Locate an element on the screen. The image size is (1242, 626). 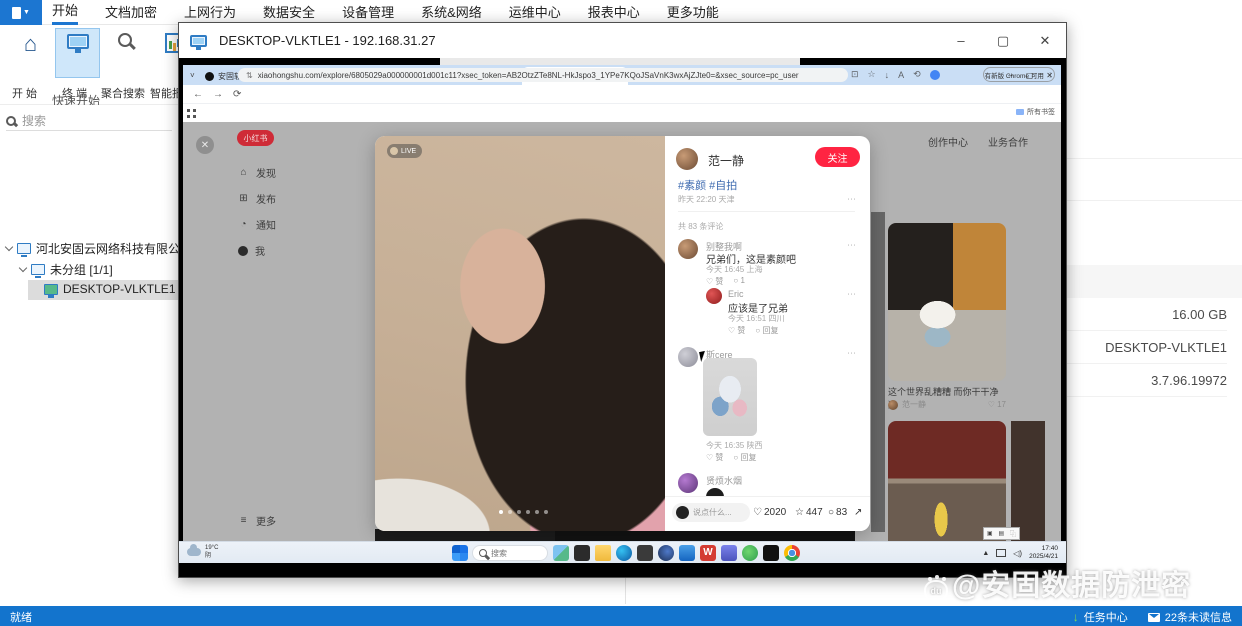
live-badge: LIVE is located at coordinates (405, 151).